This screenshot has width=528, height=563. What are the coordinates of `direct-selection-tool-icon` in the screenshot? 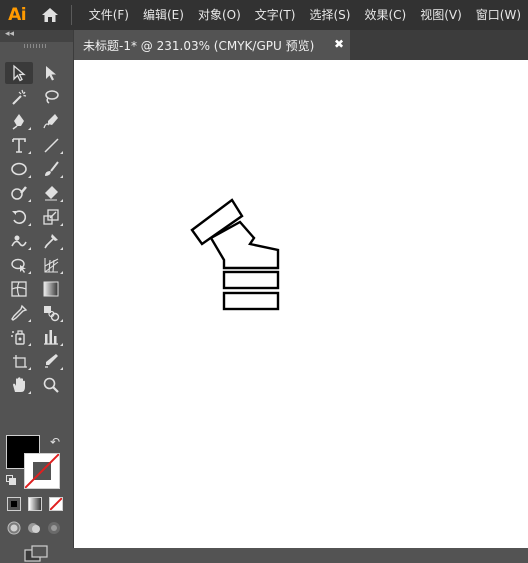 It's located at (51, 73).